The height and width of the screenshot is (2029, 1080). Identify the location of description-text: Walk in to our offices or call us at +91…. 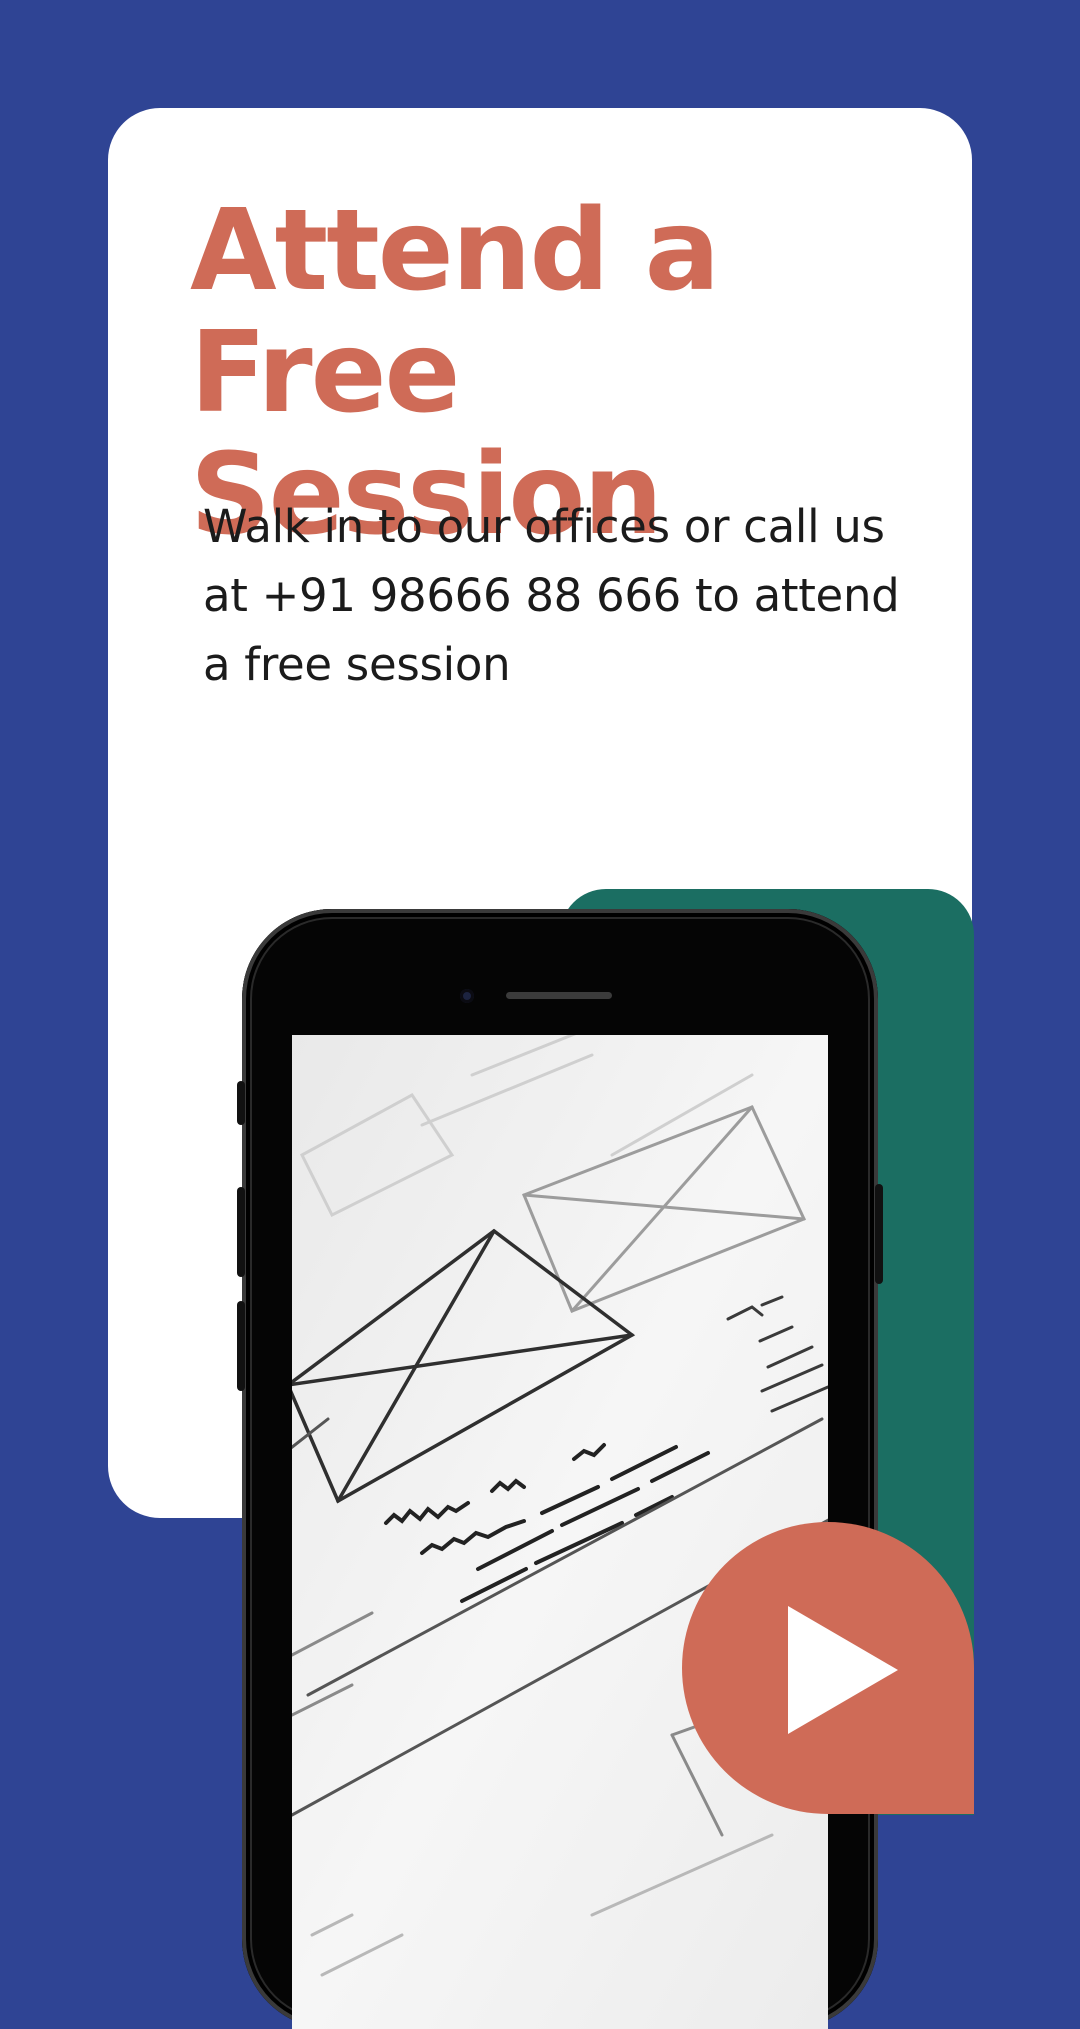
(551, 595).